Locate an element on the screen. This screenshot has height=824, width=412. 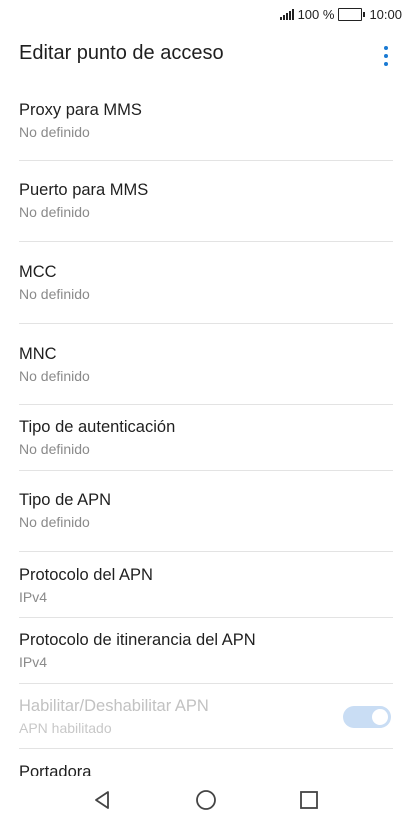
setting-label: Proxy para MMS is located at coordinates (80, 110).